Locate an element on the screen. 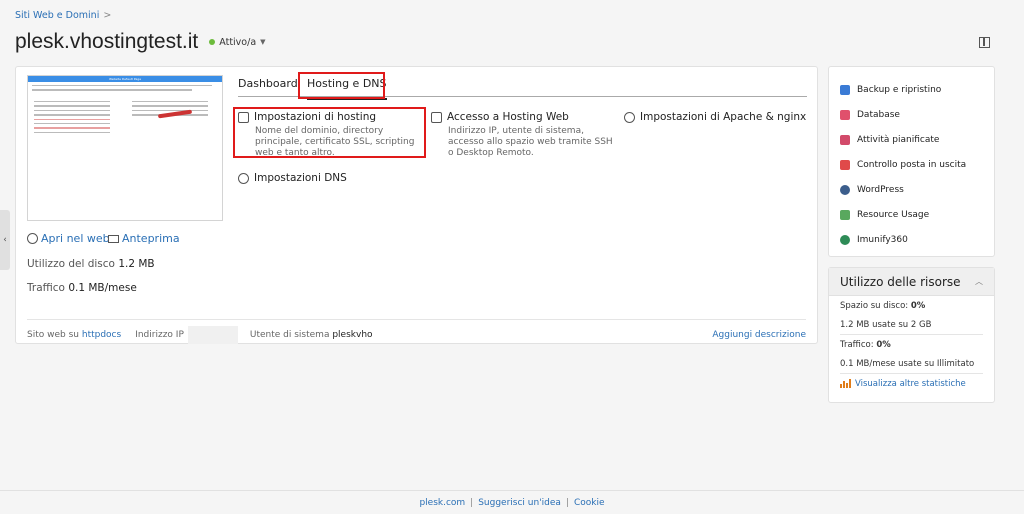  traffic-usage: Traffico 0.1 MB/mese is located at coordinates (82, 288).